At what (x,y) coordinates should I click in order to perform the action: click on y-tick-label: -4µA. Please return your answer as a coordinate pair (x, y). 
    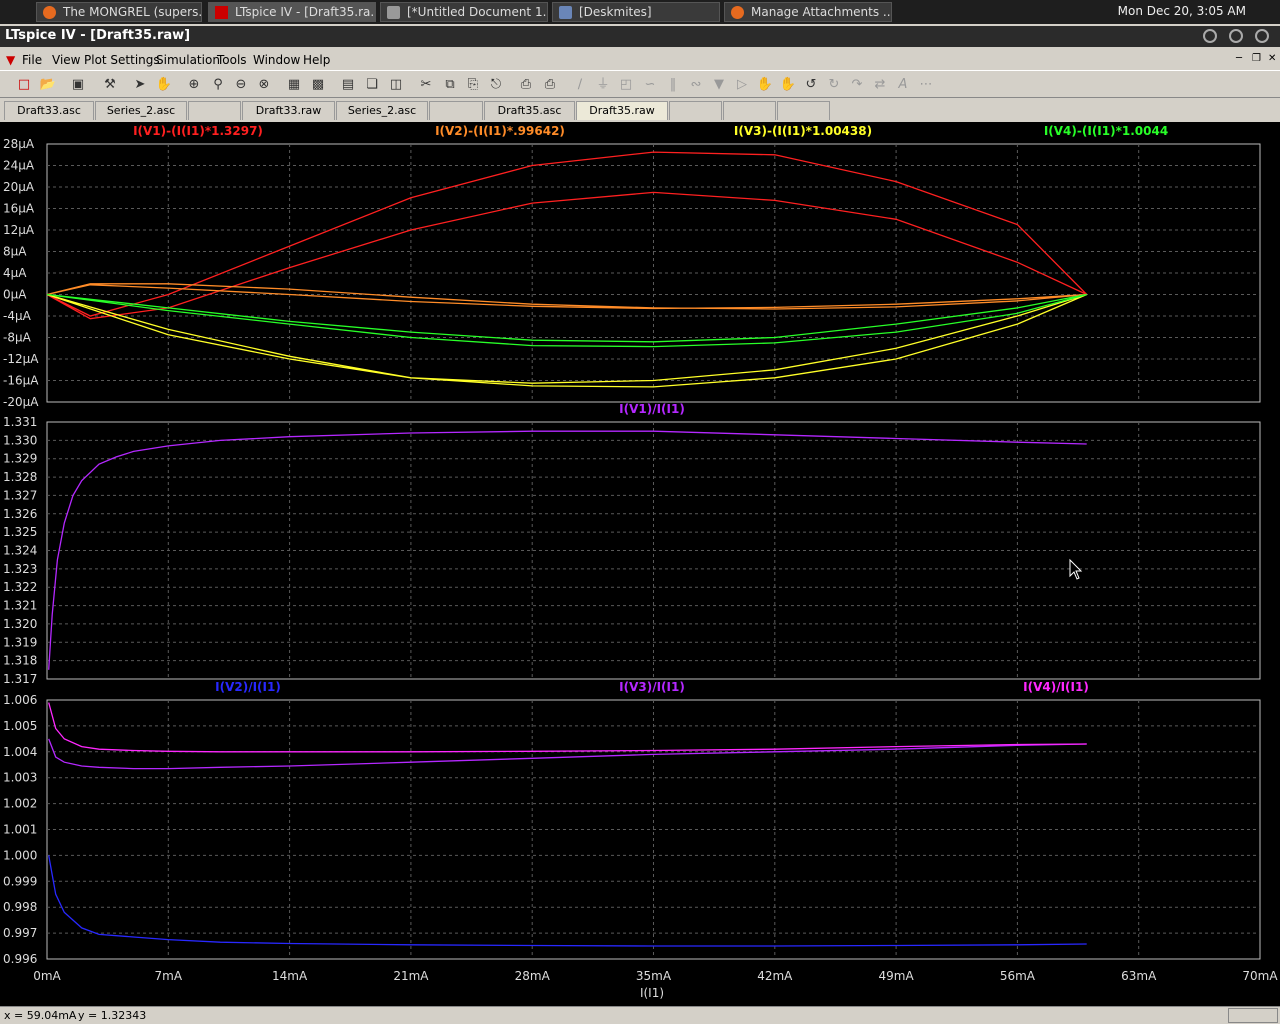
    Looking at the image, I should click on (17, 316).